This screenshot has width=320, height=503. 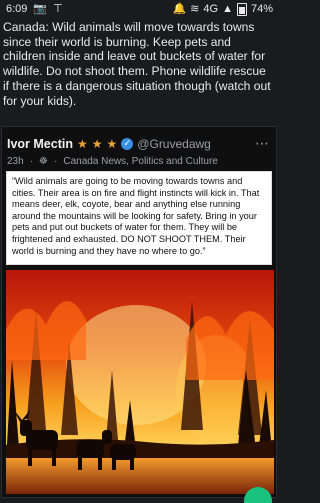 I want to click on cellular-icon: ▲, so click(x=227, y=8).